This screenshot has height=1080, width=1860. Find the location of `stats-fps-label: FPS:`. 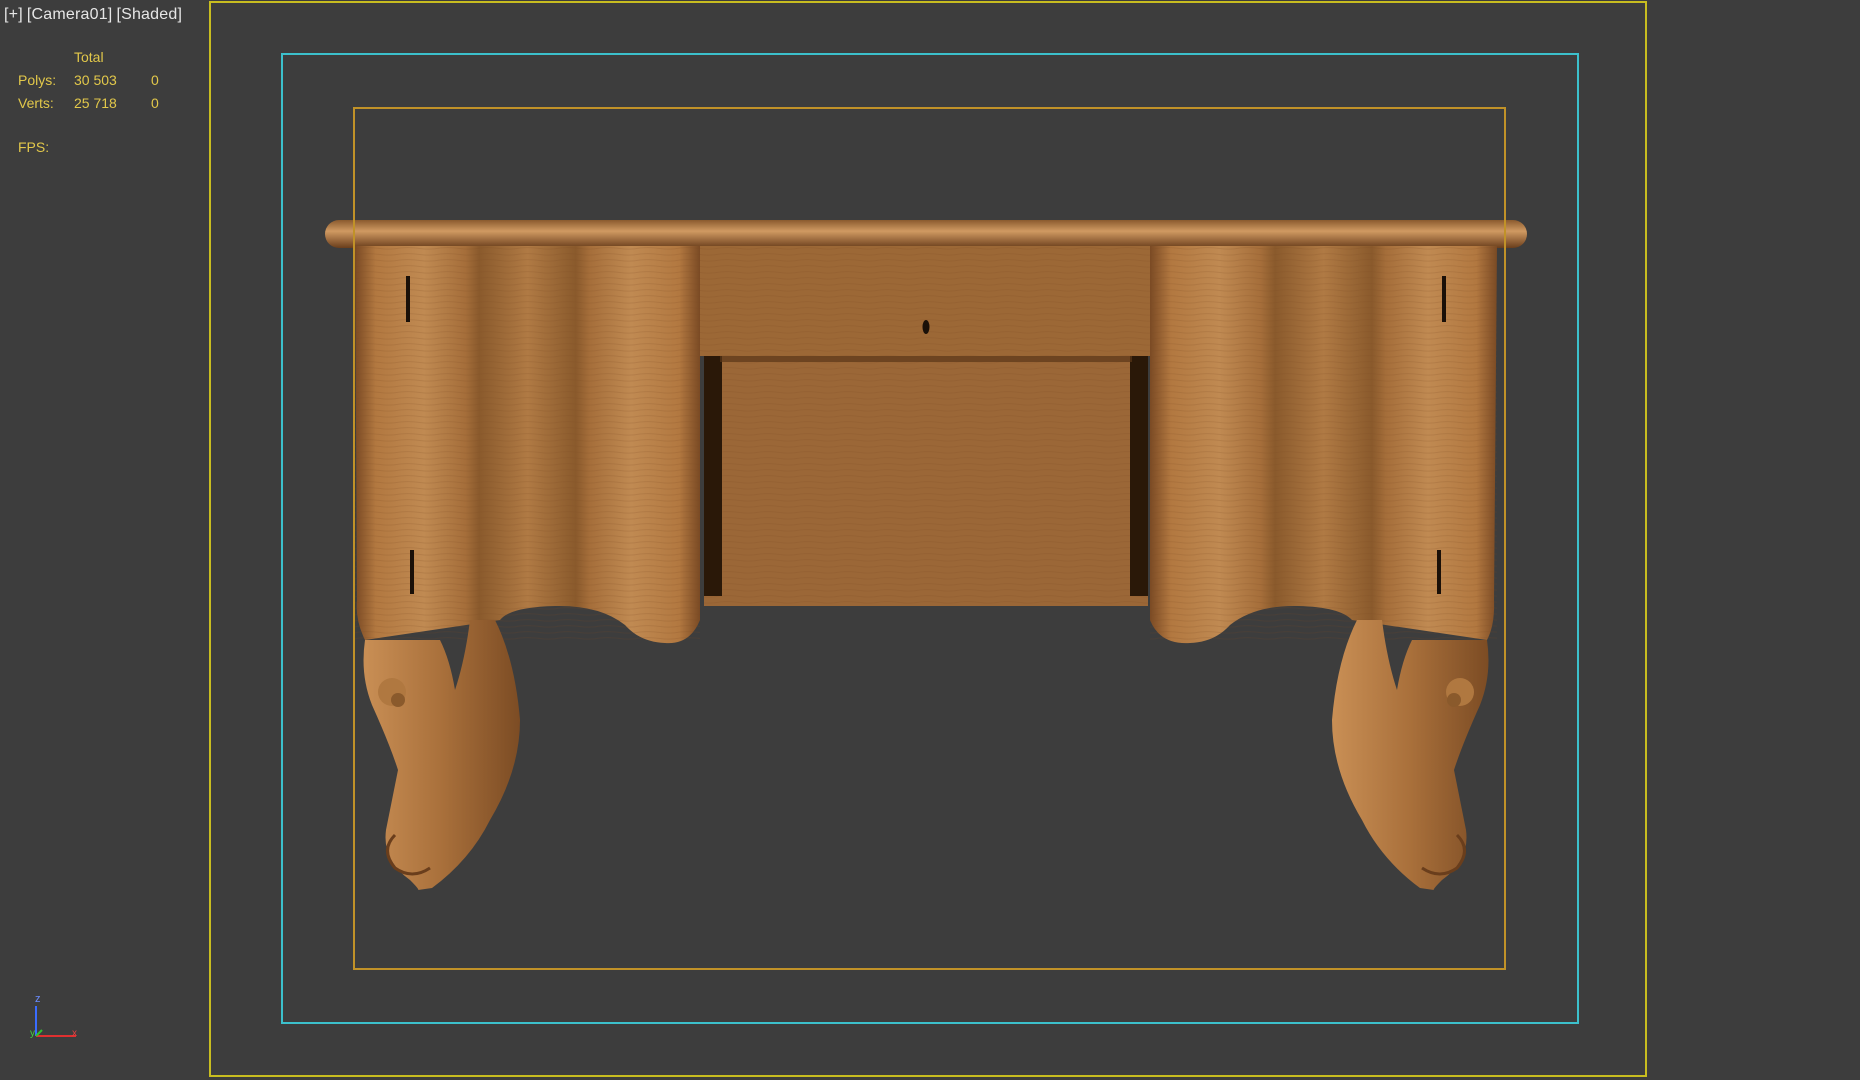

stats-fps-label: FPS: is located at coordinates (34, 147).